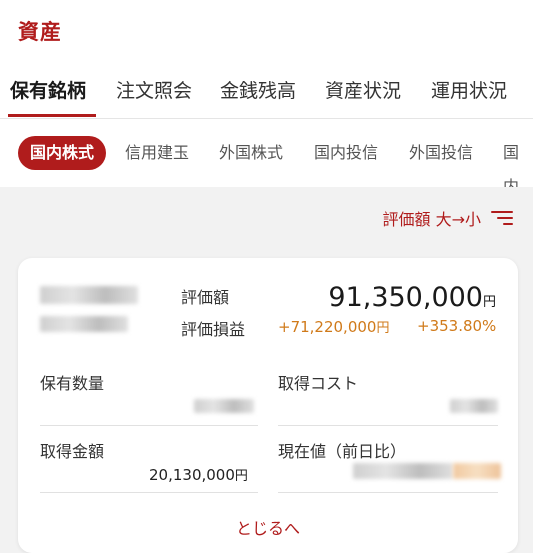 This screenshot has height=553, width=533. What do you see at coordinates (474, 406) in the screenshot?
I see `cost-value-redacted` at bounding box center [474, 406].